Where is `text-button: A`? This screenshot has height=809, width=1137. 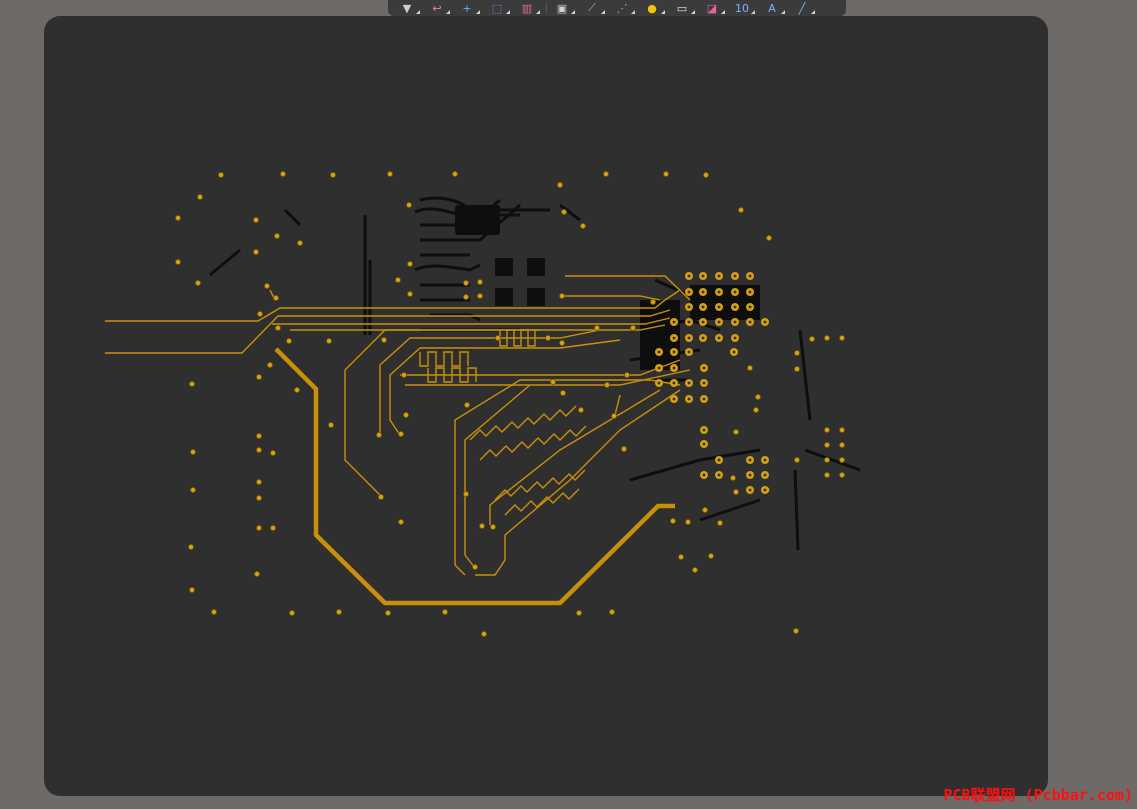 text-button: A is located at coordinates (773, 8).